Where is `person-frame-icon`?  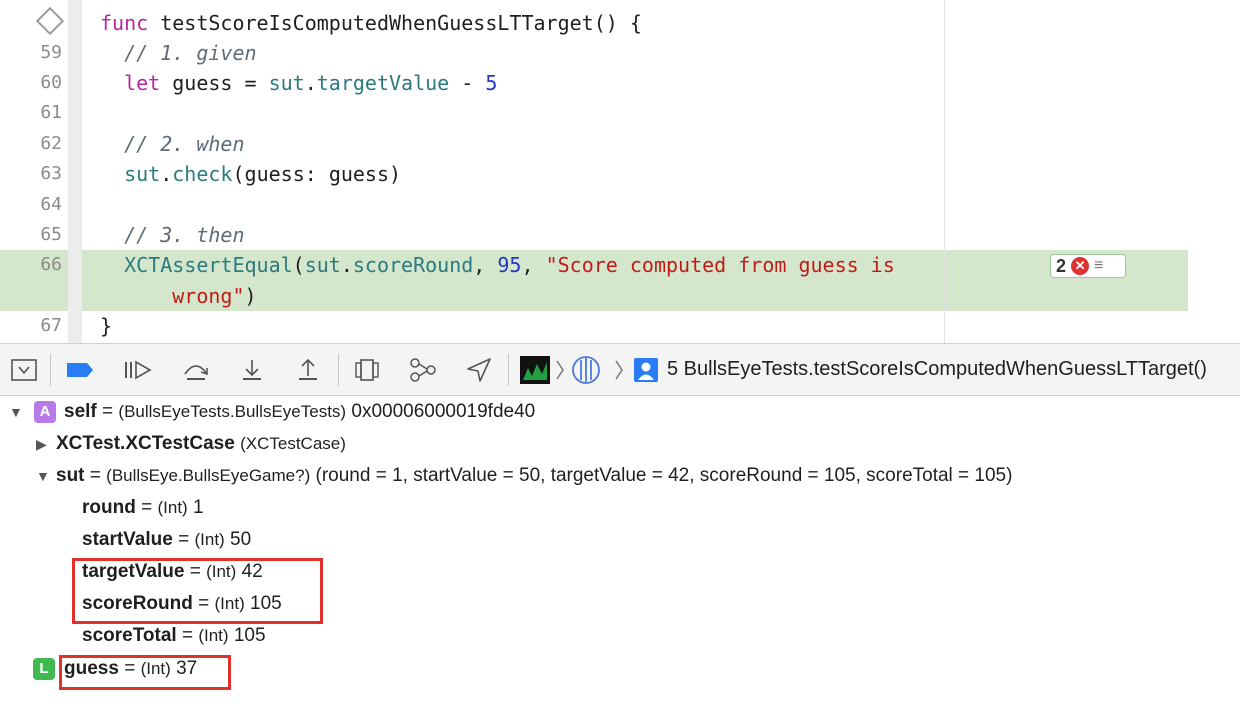
person-frame-icon is located at coordinates (646, 370).